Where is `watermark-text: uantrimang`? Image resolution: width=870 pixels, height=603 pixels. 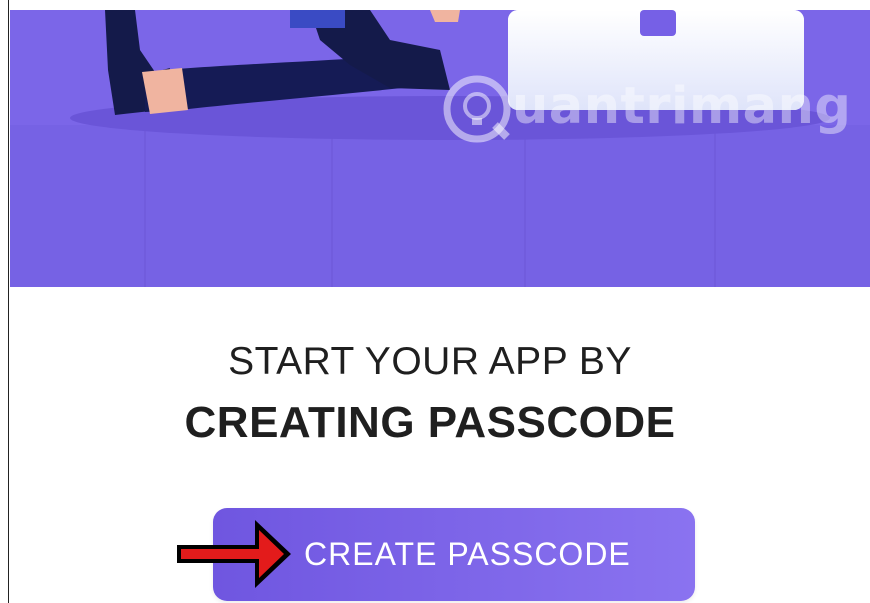
watermark-text: uantrimang is located at coordinates (682, 106).